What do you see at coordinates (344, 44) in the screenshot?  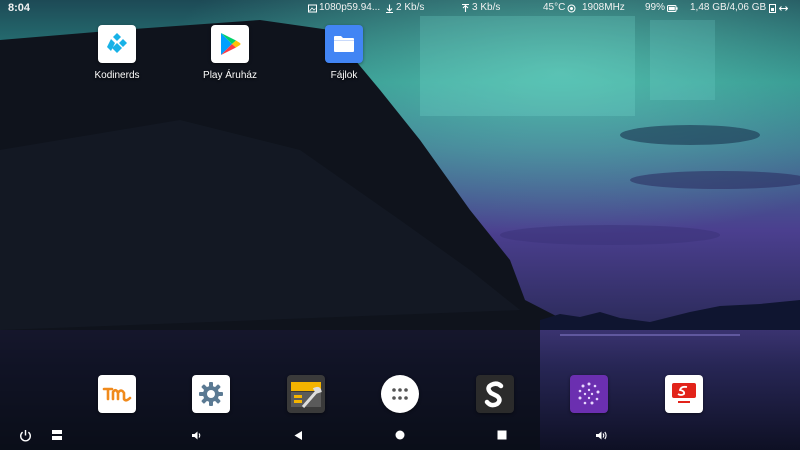 I see `files-folder-icon` at bounding box center [344, 44].